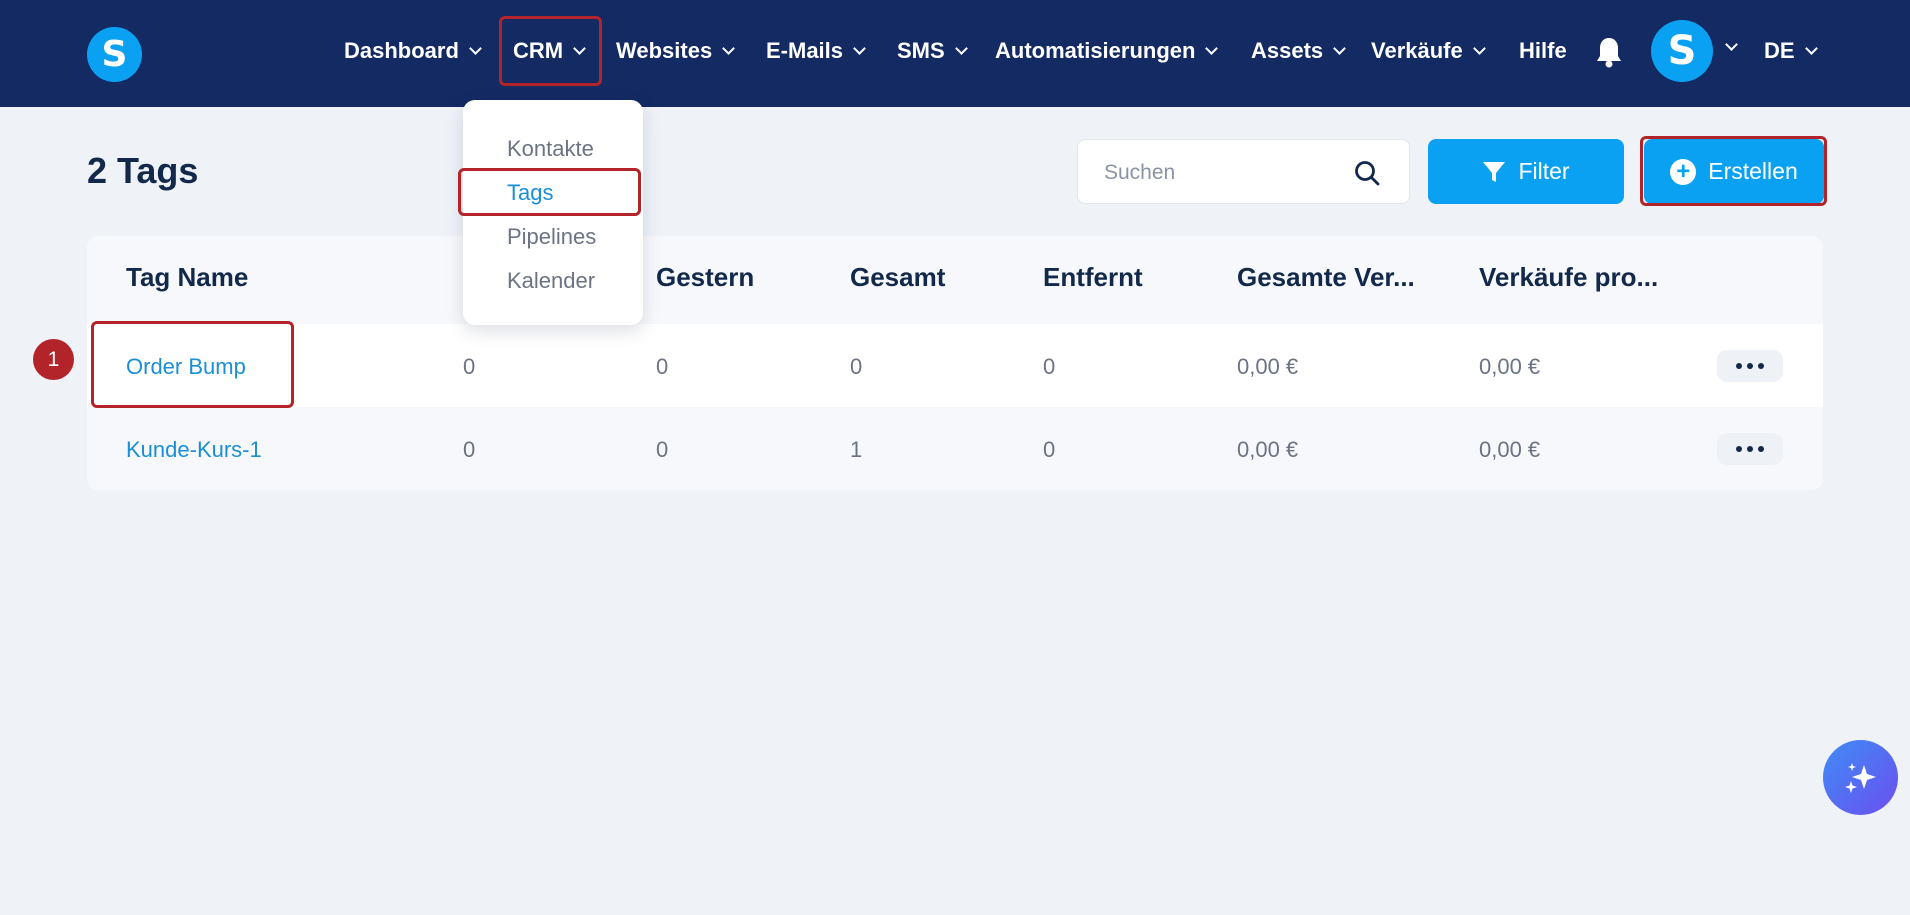 The width and height of the screenshot is (1910, 915). I want to click on logo-letter: S, so click(114, 54).